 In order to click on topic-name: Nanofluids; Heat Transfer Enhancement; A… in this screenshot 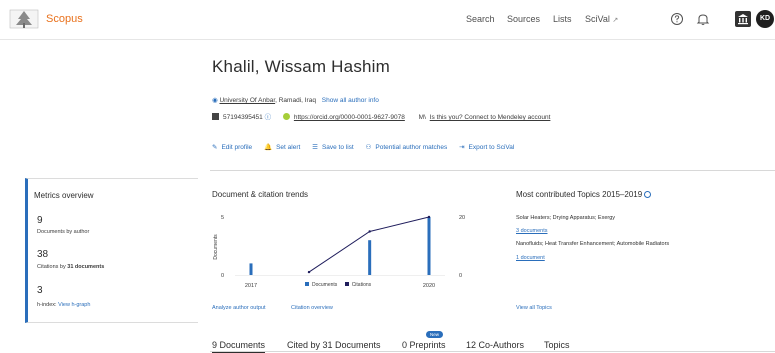, I will do `click(593, 244)`.